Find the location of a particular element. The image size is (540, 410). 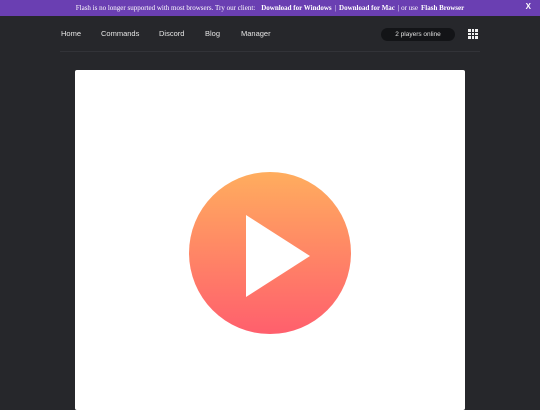

top-navigation: Home Commands Discord Blog Manager is located at coordinates (270, 33).